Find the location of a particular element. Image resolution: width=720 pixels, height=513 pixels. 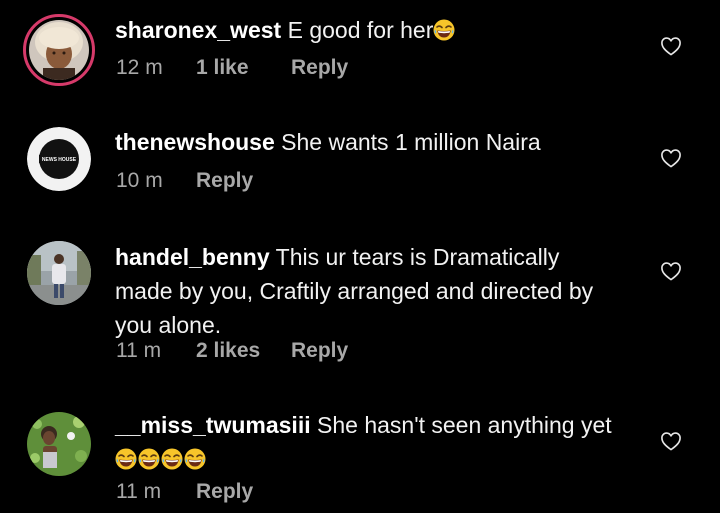

username: handel_benny is located at coordinates (192, 257).